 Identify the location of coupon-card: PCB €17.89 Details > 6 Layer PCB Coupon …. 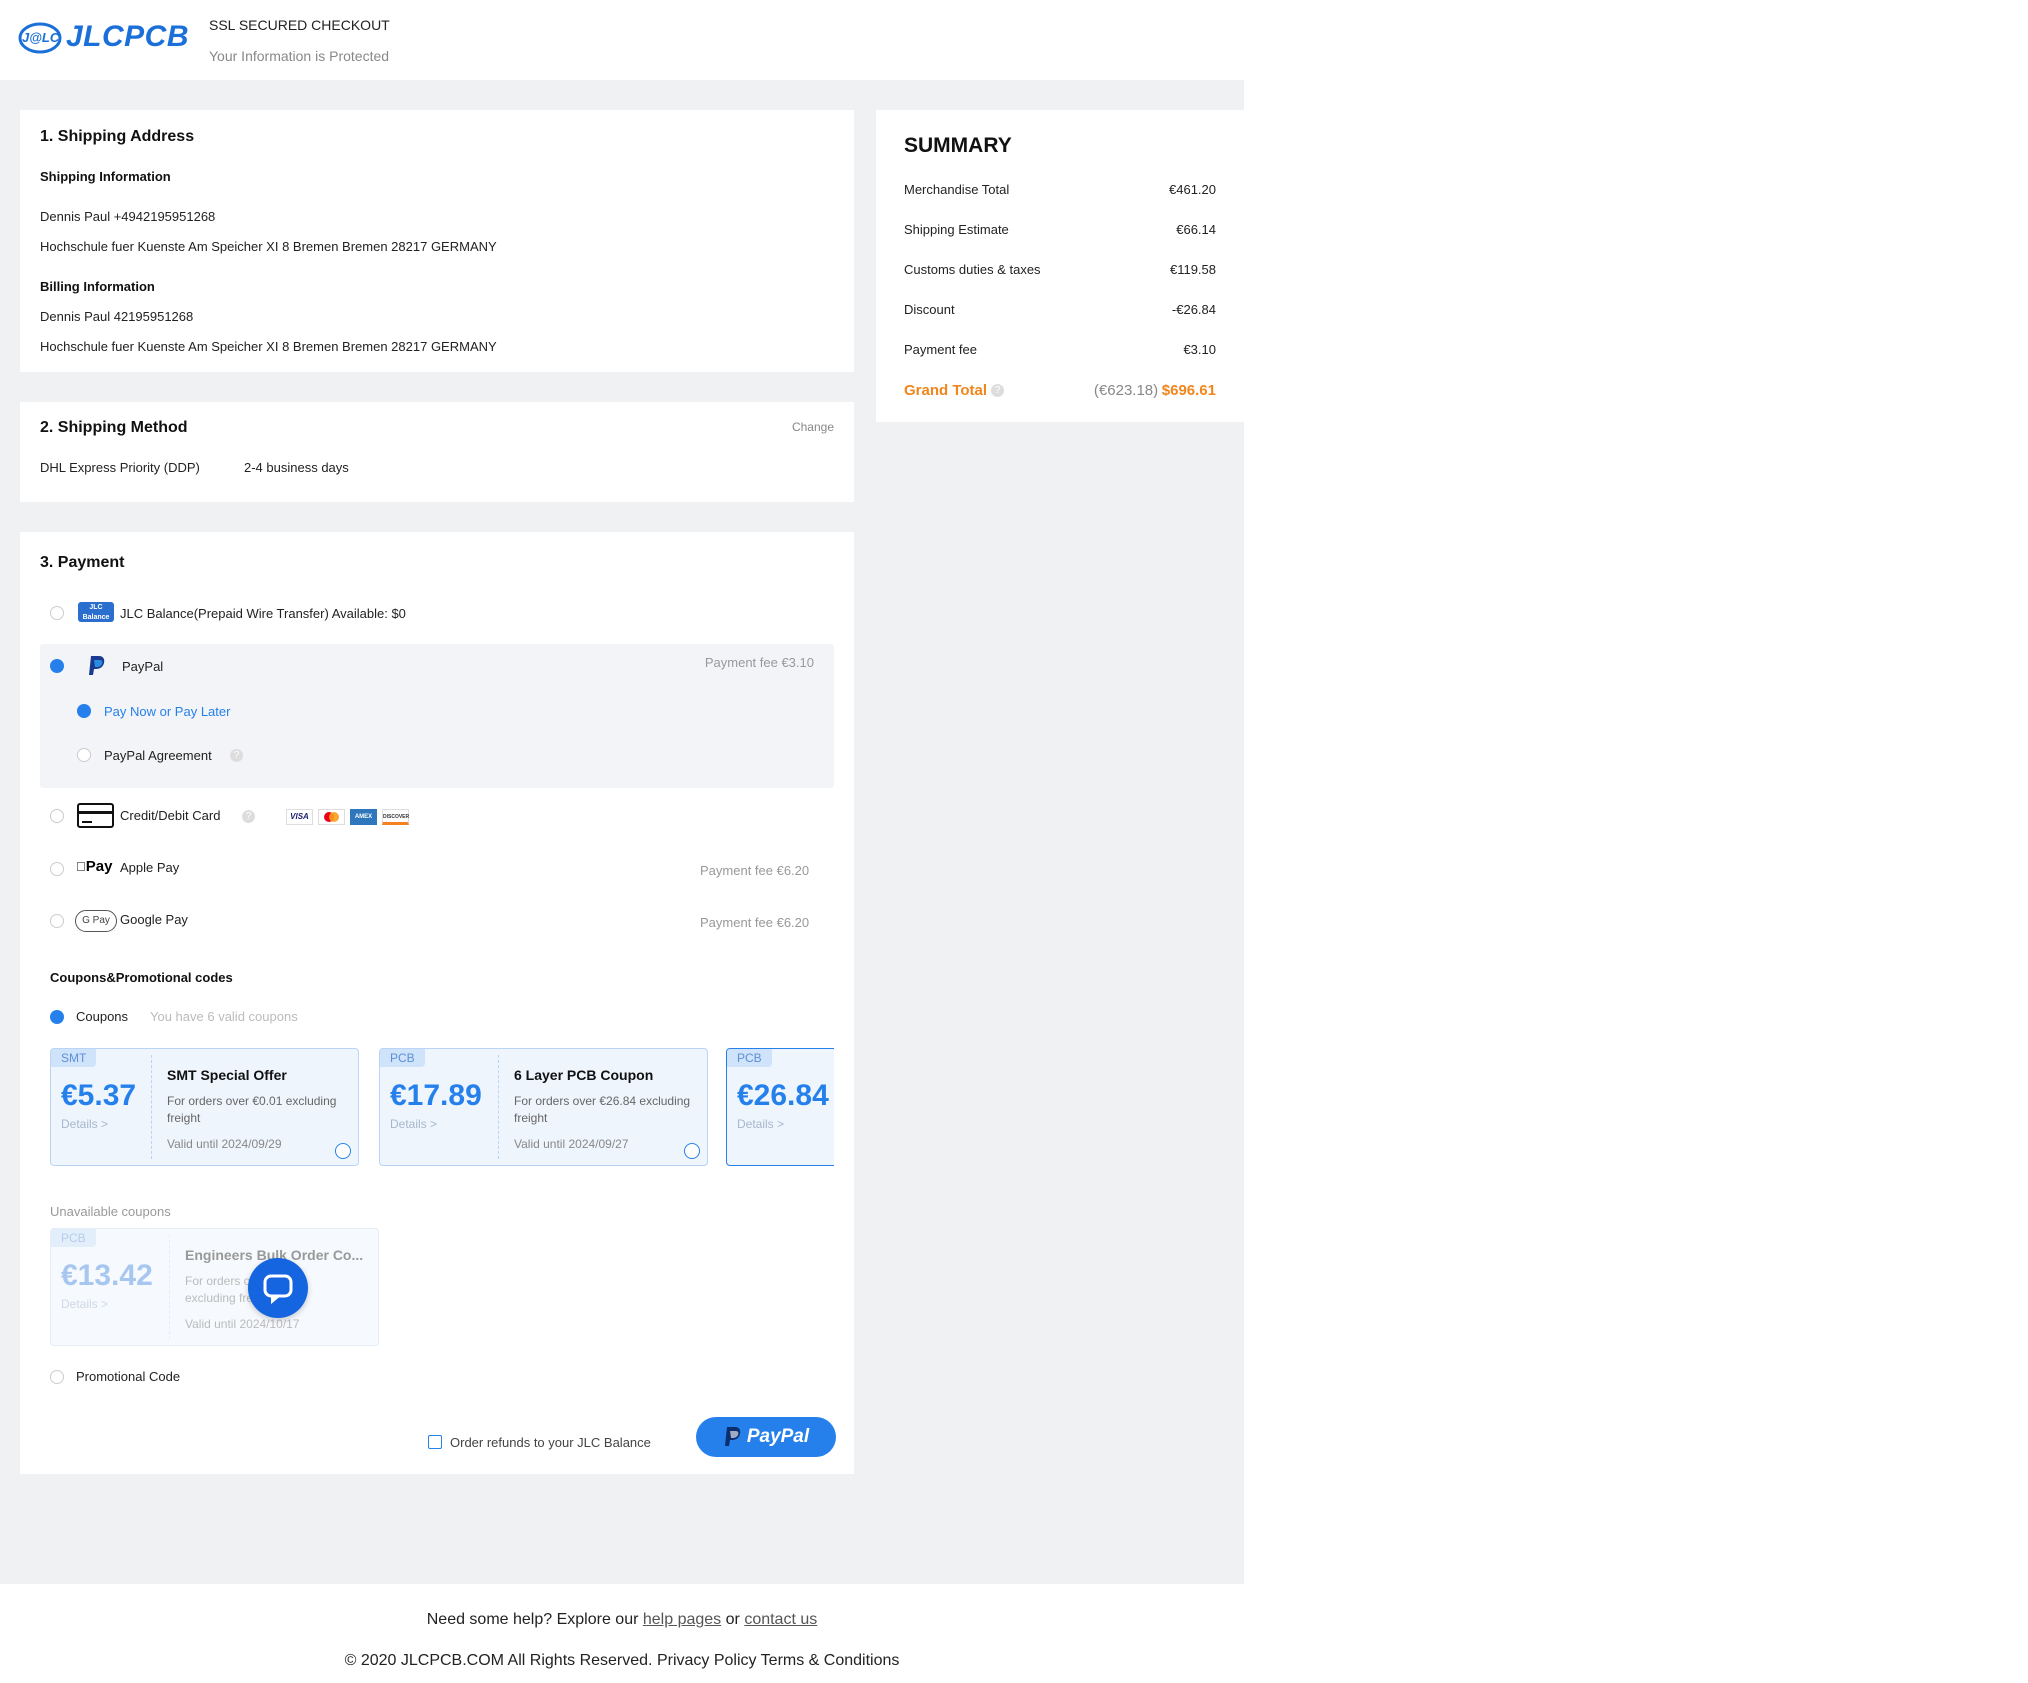
(543, 1107).